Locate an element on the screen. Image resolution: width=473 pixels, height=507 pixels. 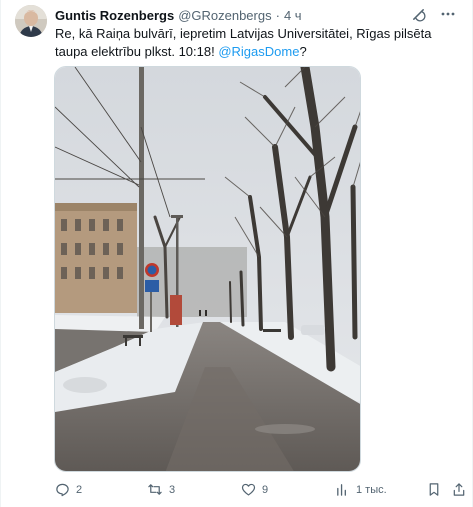
like-button: 9 is located at coordinates (254, 489).